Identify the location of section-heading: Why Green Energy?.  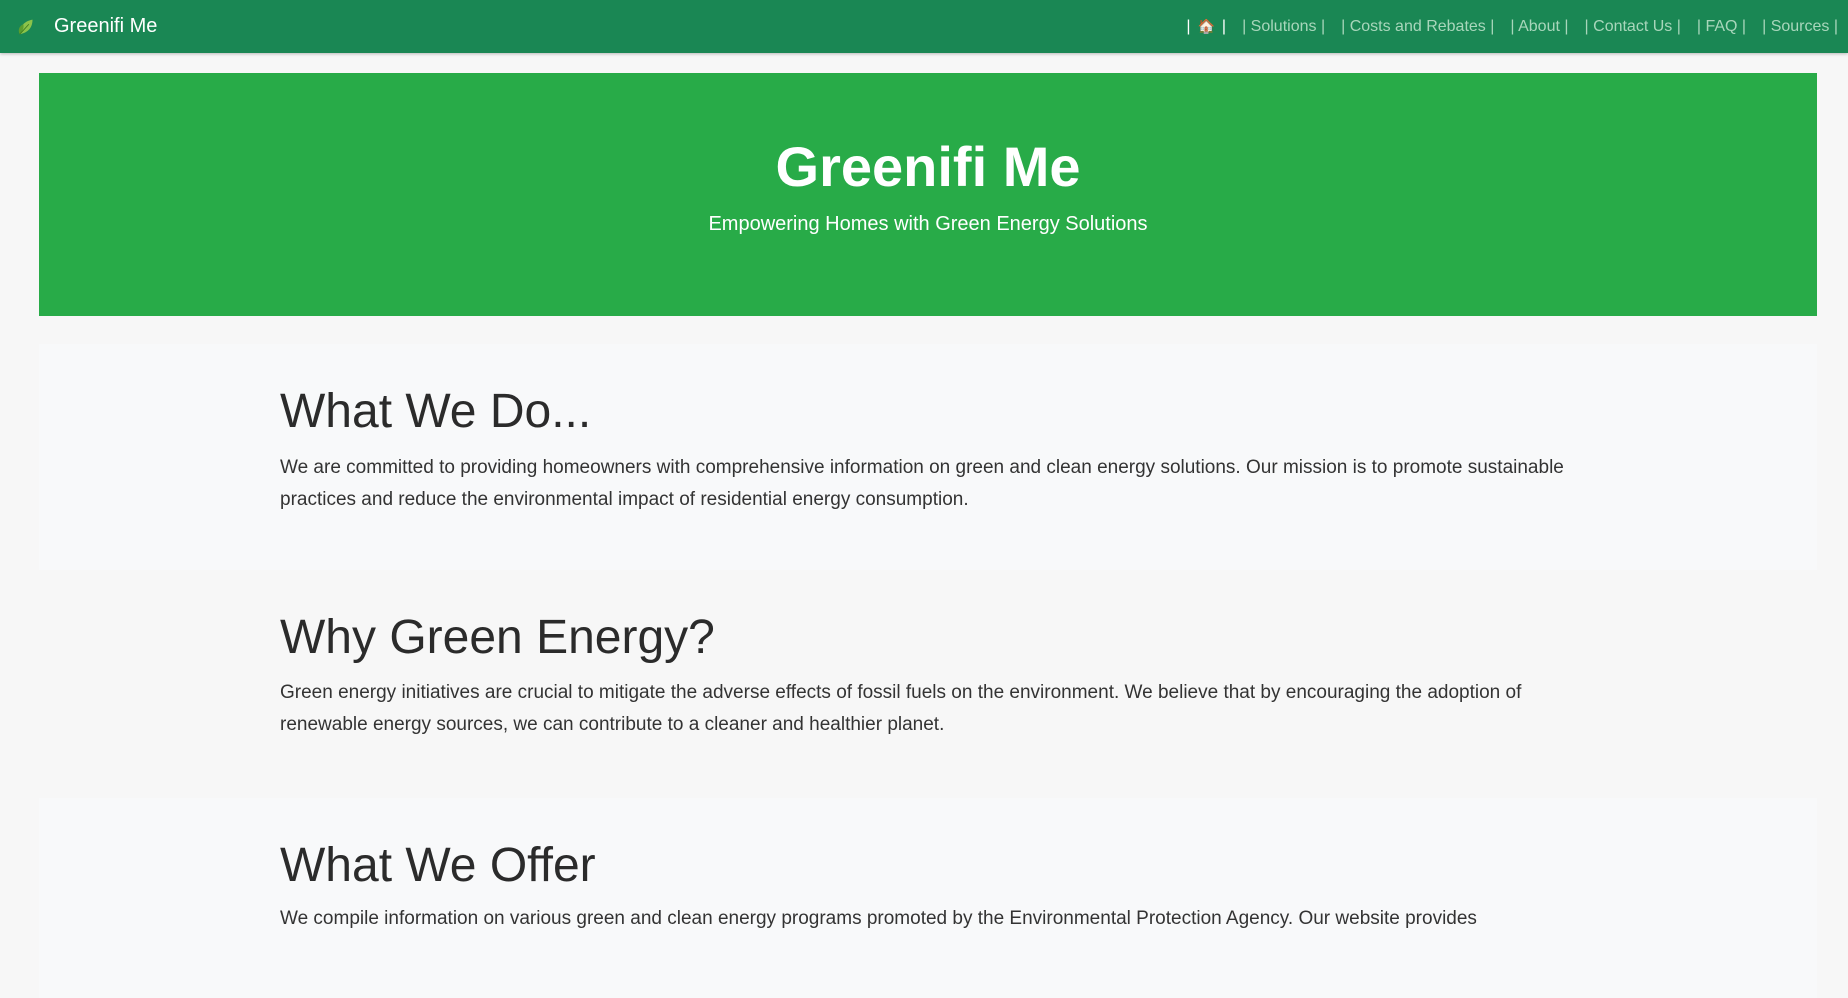
(497, 637).